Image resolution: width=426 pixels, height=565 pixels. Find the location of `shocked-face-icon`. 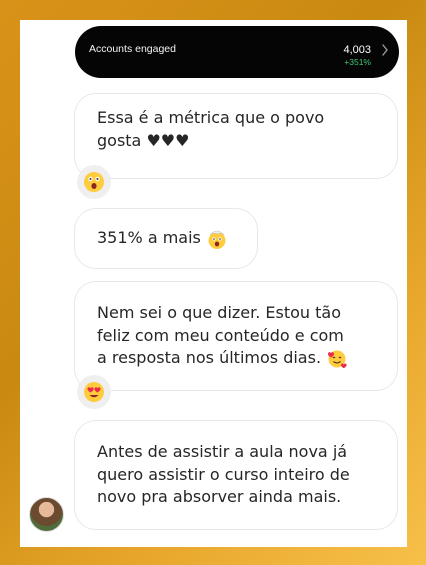

shocked-face-icon is located at coordinates (94, 182).